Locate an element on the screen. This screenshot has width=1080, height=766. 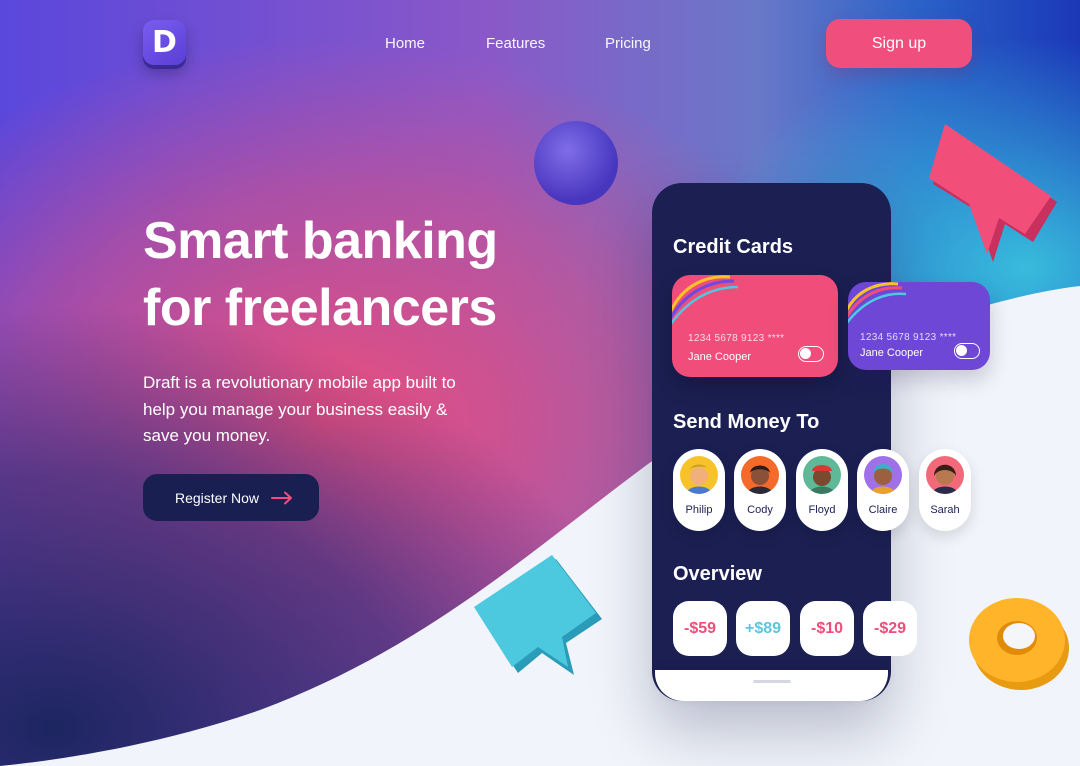
contact-name: Claire is located at coordinates (883, 510).